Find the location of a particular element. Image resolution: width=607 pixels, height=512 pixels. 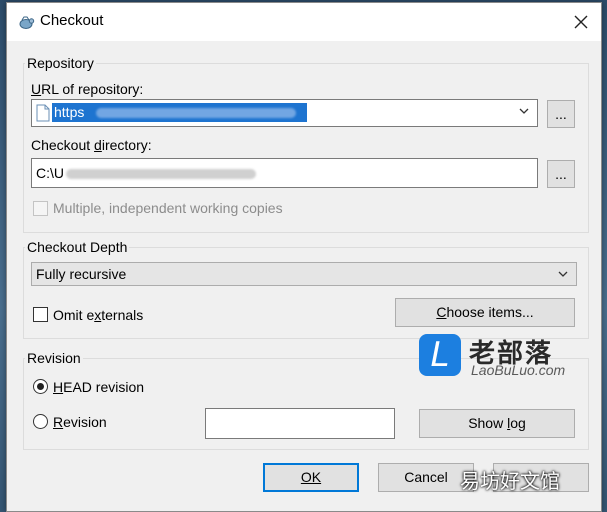

omit-externals-checkbox is located at coordinates (40, 314).